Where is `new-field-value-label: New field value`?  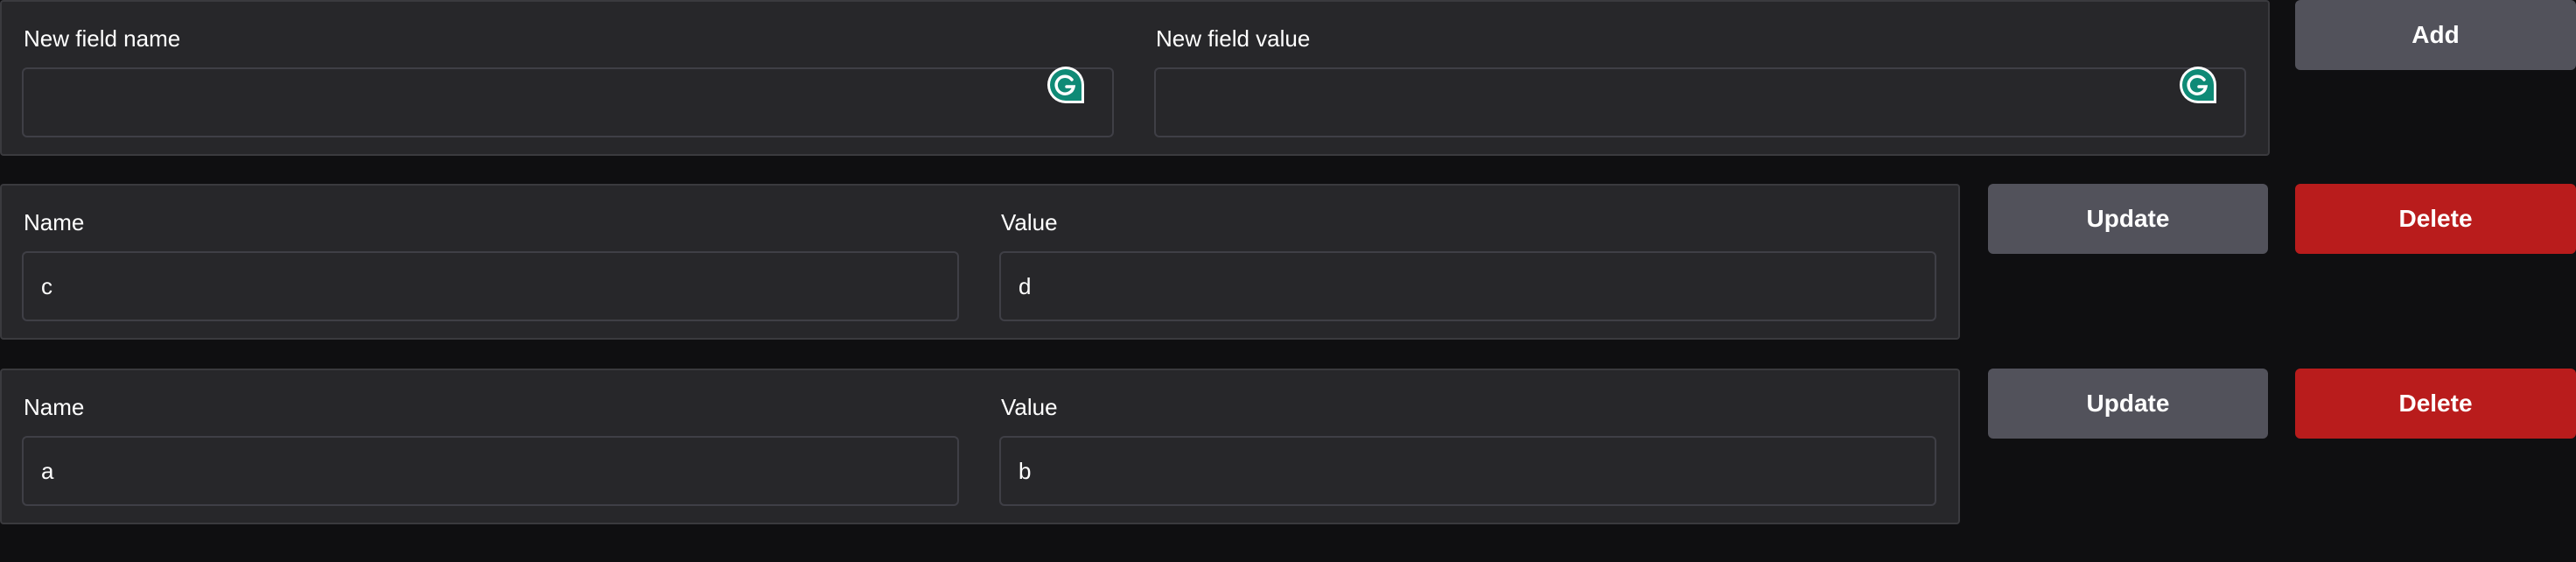
new-field-value-label: New field value is located at coordinates (1233, 38).